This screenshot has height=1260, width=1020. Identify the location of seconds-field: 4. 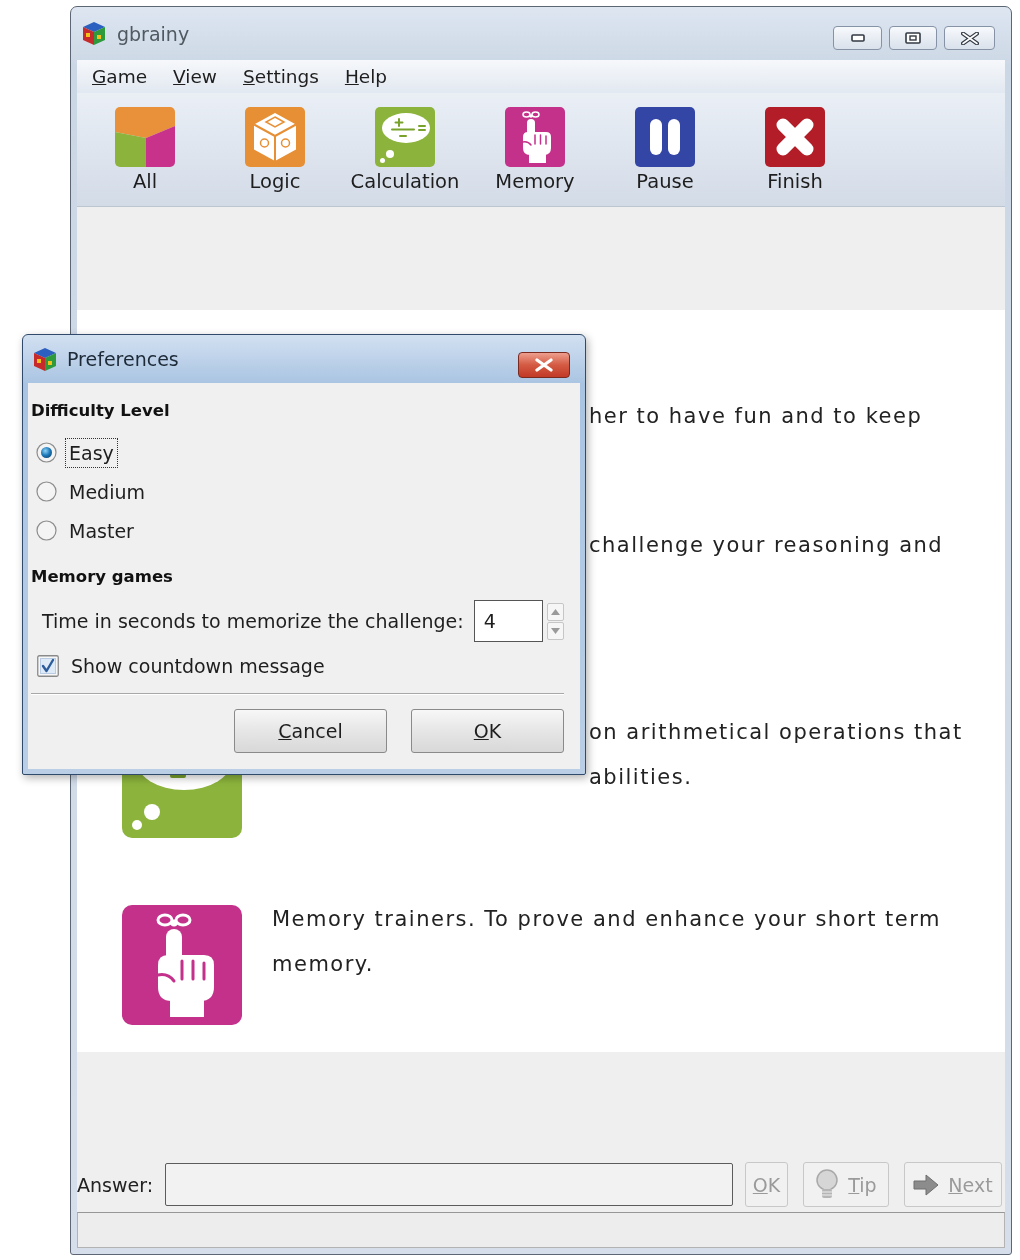
(508, 621).